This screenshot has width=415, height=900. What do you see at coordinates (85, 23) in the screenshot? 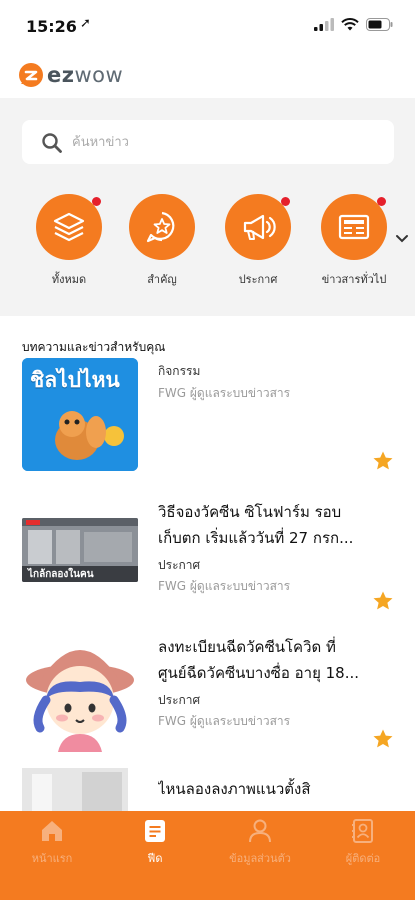
I see `location-arrow-icon: ➚` at bounding box center [85, 23].